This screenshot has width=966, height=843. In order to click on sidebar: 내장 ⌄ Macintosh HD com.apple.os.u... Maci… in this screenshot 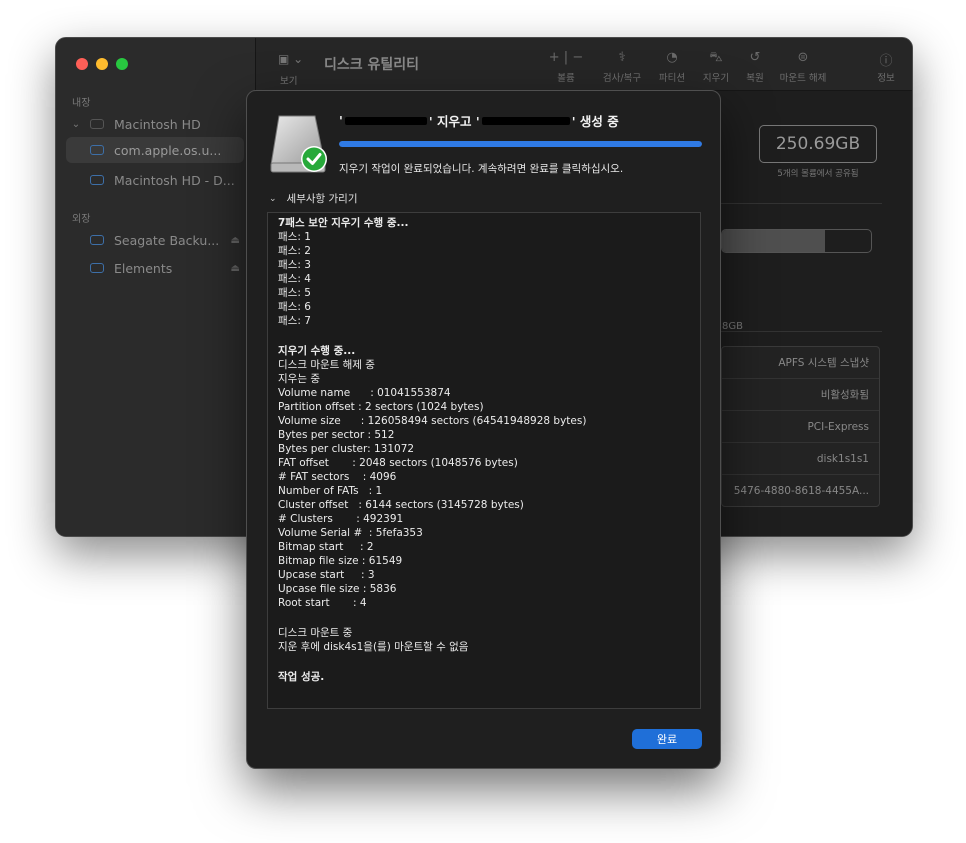, I will do `click(156, 287)`.